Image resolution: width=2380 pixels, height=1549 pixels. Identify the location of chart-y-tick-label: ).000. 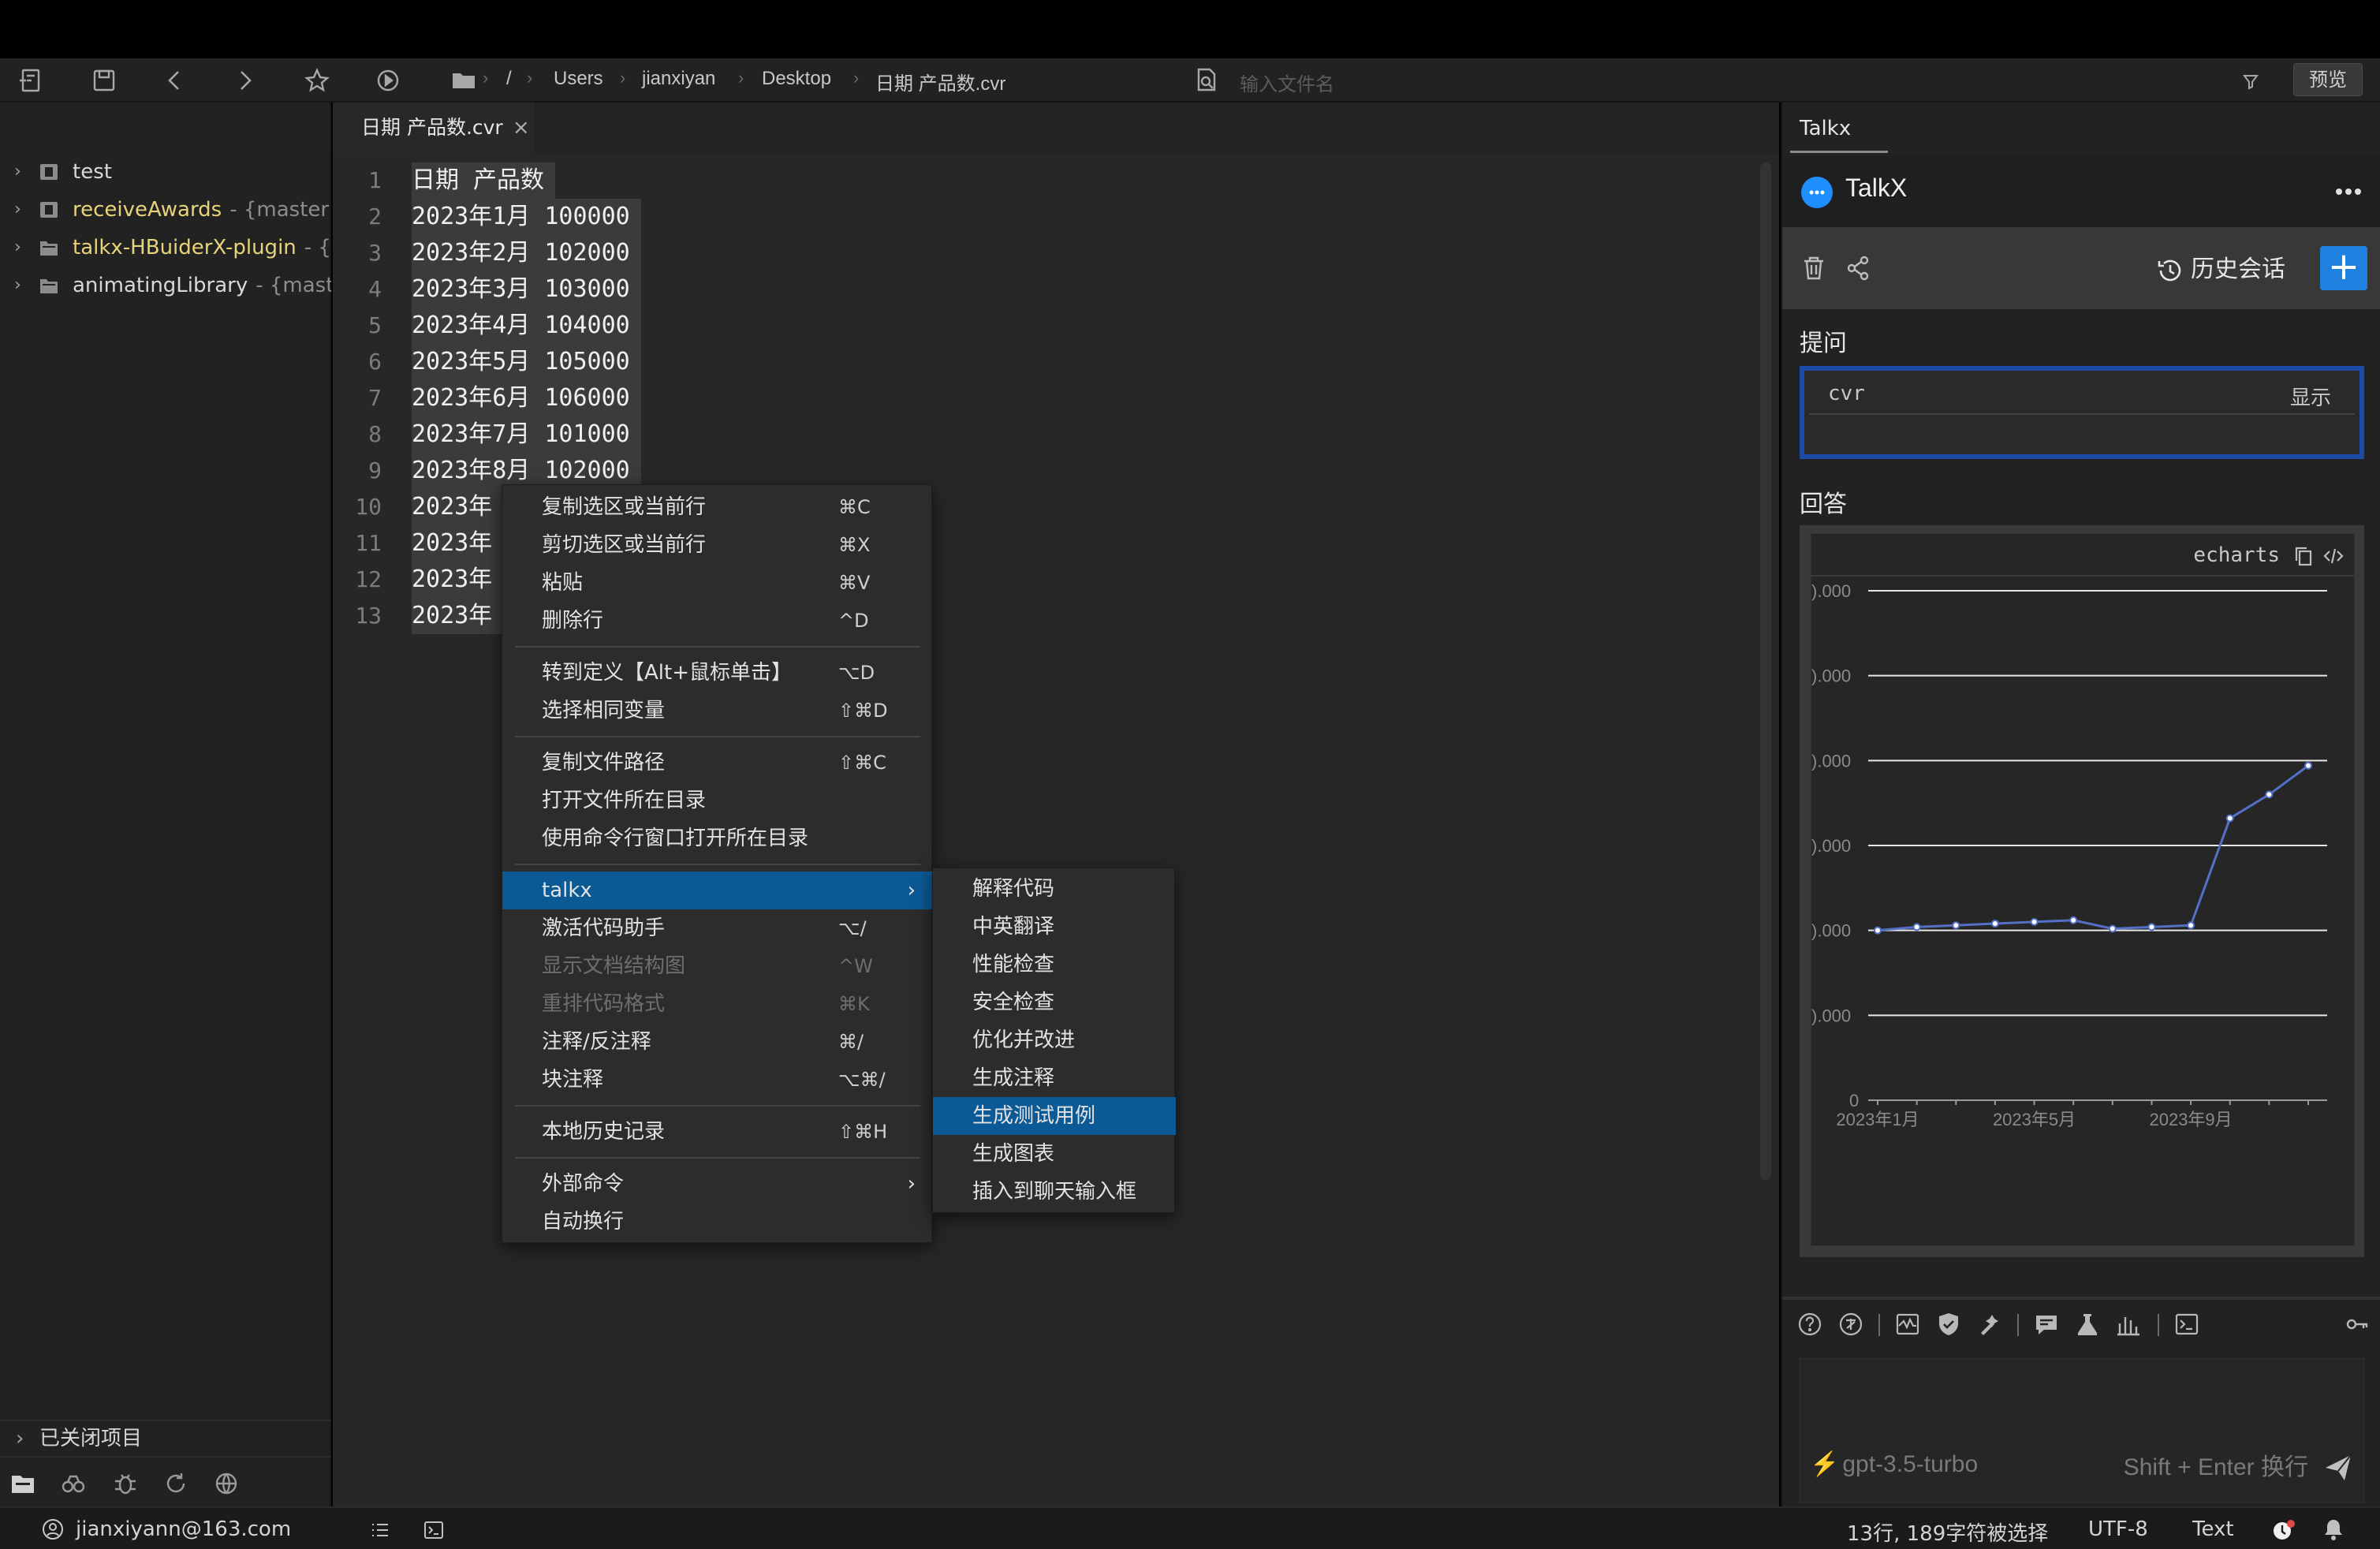
(1831, 846).